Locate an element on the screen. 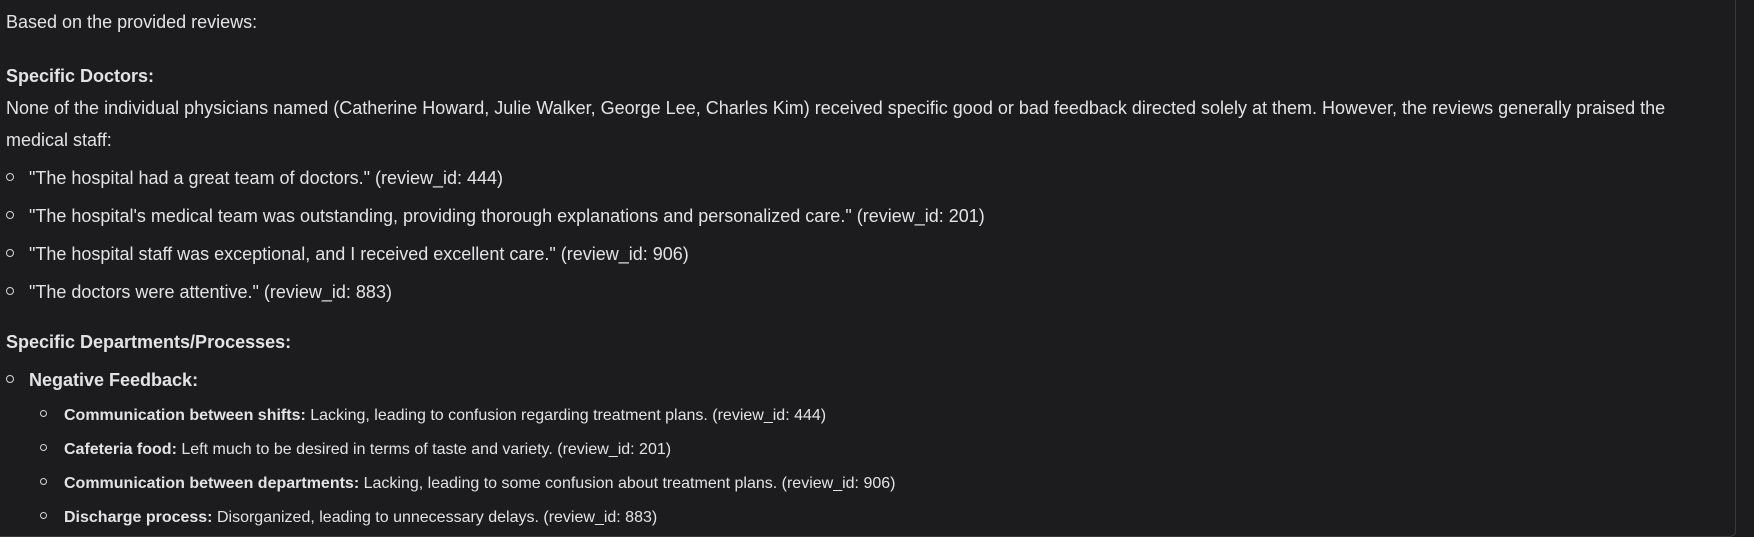 The width and height of the screenshot is (1754, 537). doctors-heading: Specific Doctors: is located at coordinates (80, 76).